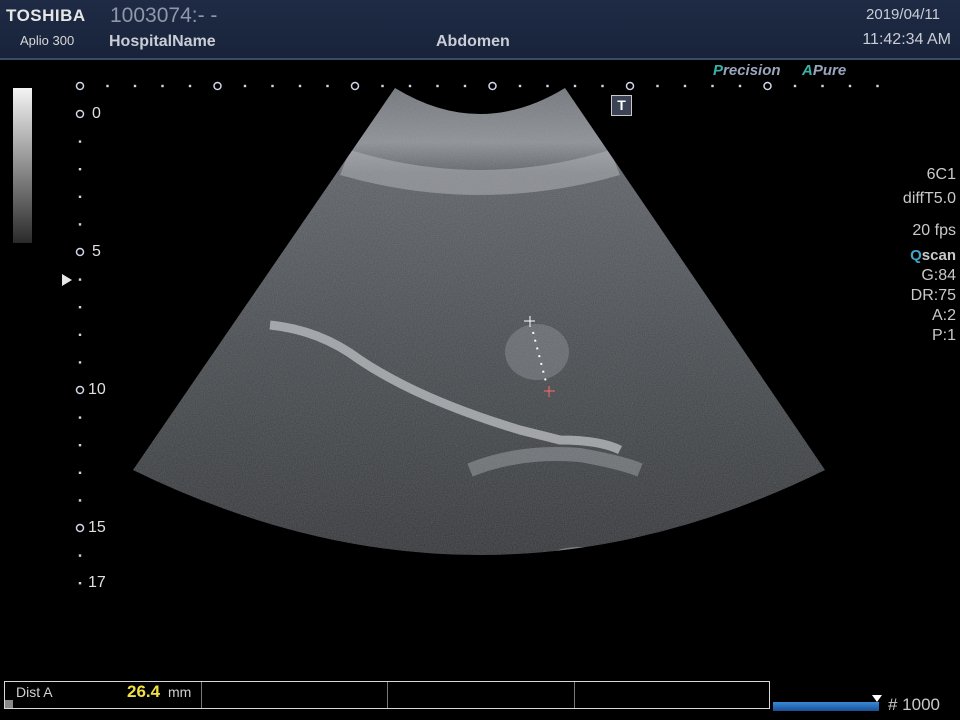 The height and width of the screenshot is (720, 960). I want to click on measurement-value: 26.4, so click(144, 691).